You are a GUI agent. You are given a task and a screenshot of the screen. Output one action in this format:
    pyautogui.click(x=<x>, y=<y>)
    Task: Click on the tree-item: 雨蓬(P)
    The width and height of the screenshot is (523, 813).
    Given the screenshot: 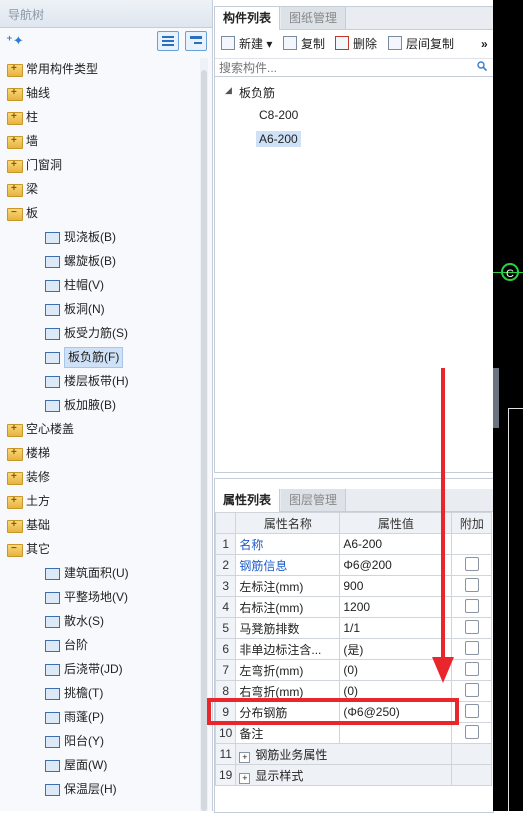 What is the action you would take?
    pyautogui.click(x=100, y=717)
    